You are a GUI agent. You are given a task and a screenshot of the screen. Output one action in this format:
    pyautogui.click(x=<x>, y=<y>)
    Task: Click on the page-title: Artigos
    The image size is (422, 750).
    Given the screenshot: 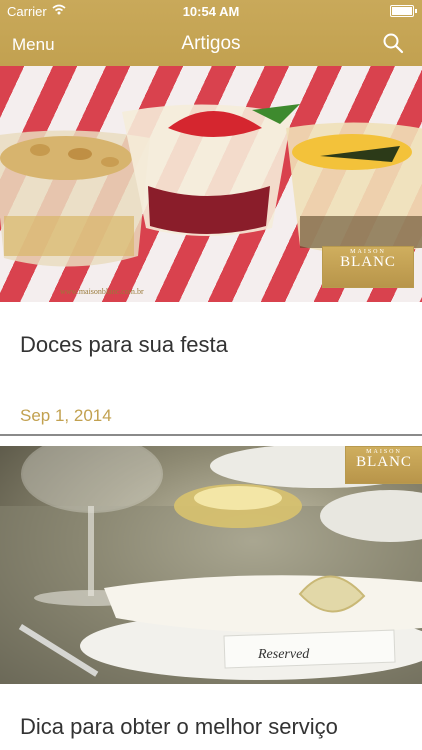 What is the action you would take?
    pyautogui.click(x=211, y=43)
    